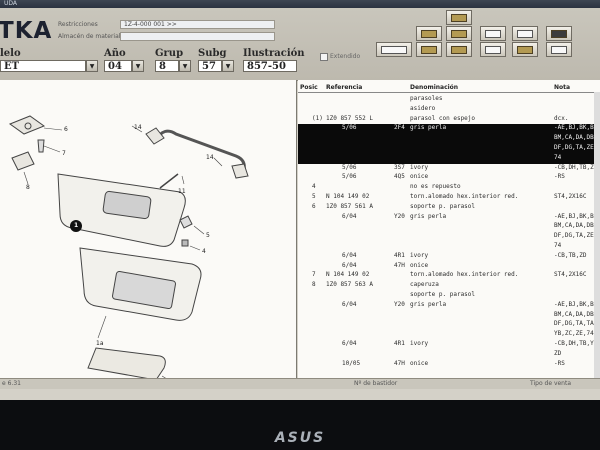 The width and height of the screenshot is (600, 450). Describe the element at coordinates (562, 87) in the screenshot. I see `column-header-note: Nota` at that location.